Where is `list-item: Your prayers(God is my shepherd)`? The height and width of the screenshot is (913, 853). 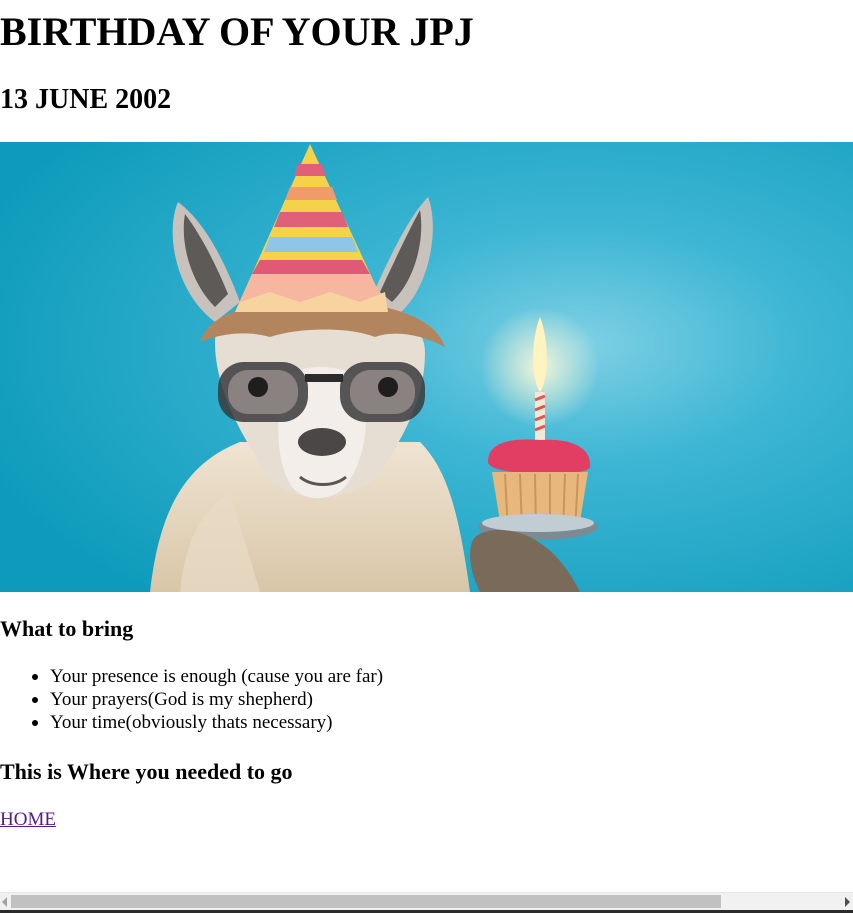
list-item: Your prayers(God is my shepherd) is located at coordinates (191, 699).